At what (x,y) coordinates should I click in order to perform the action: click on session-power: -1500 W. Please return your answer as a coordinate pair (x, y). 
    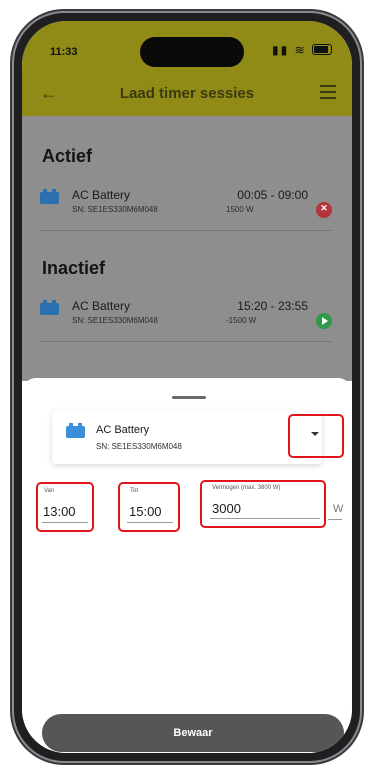
    Looking at the image, I should click on (241, 320).